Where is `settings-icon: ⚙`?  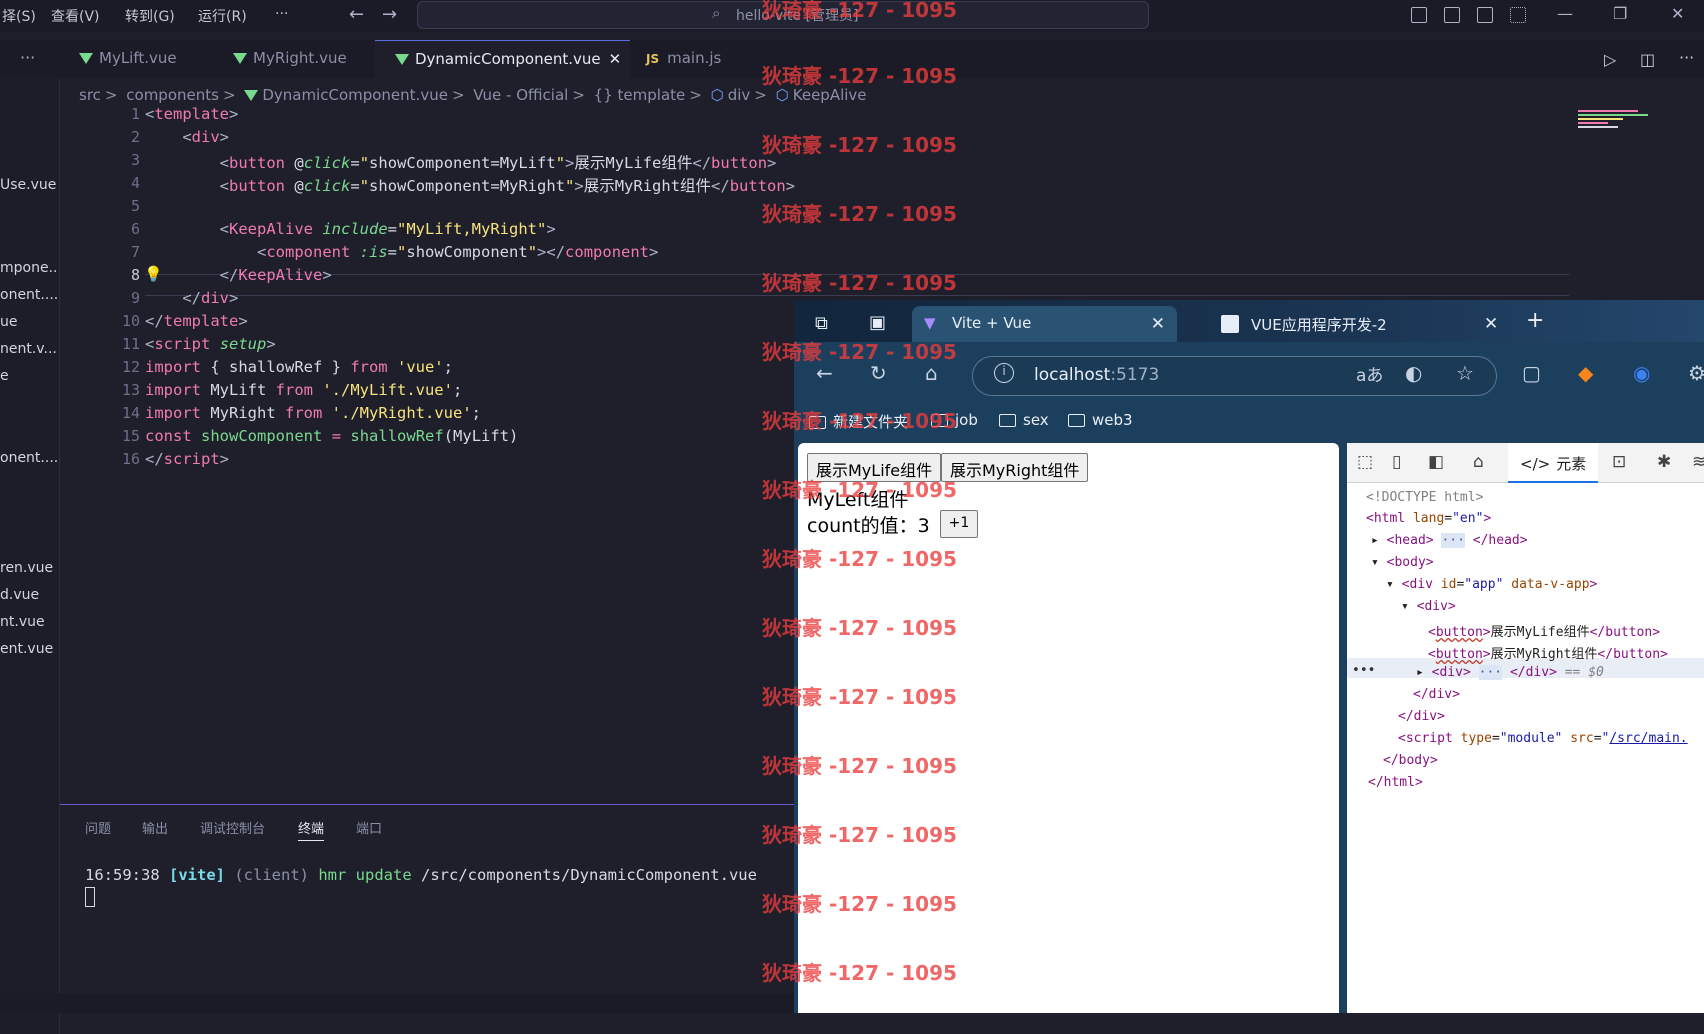 settings-icon: ⚙ is located at coordinates (1696, 373).